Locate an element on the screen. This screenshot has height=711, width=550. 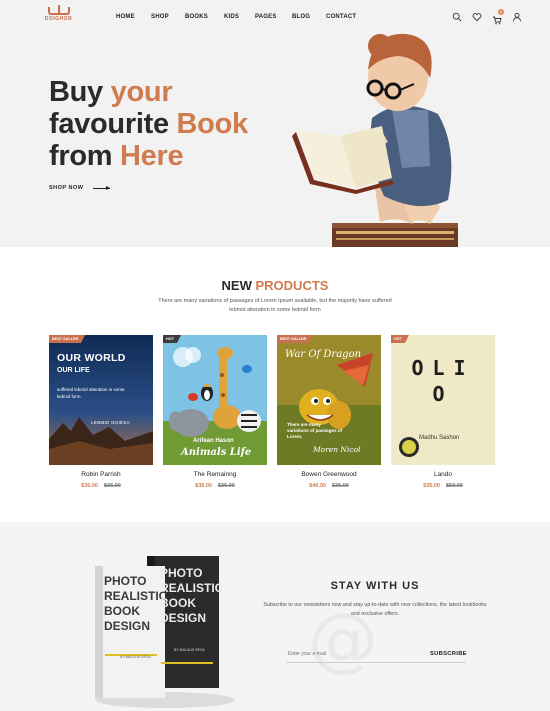
hero-accent-text: Here is located at coordinates (152, 156).